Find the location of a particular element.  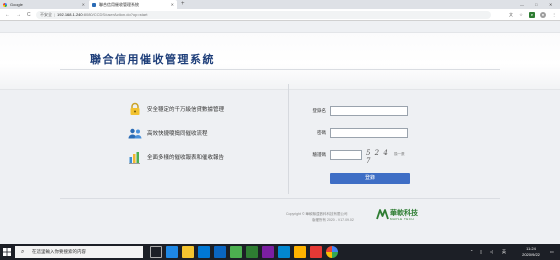

tray-arrow-icon: ⌃ is located at coordinates (471, 252).